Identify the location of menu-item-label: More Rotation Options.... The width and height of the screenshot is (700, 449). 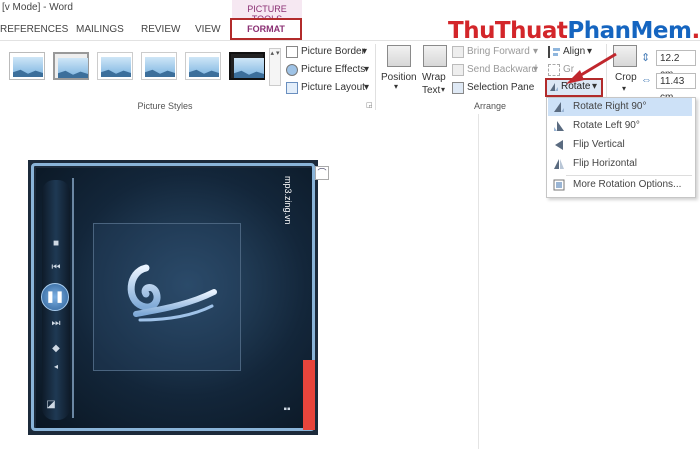
(627, 184).